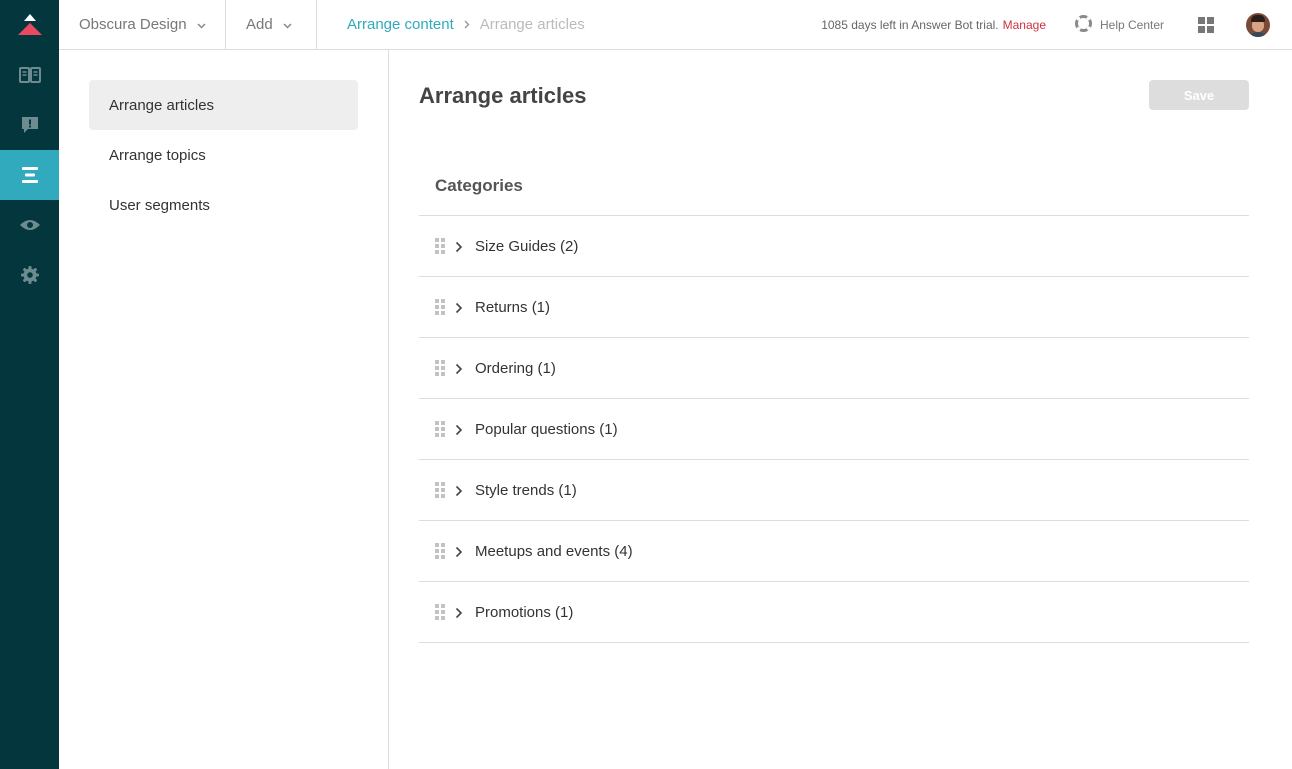  I want to click on help-center-label: Help Center, so click(1132, 24).